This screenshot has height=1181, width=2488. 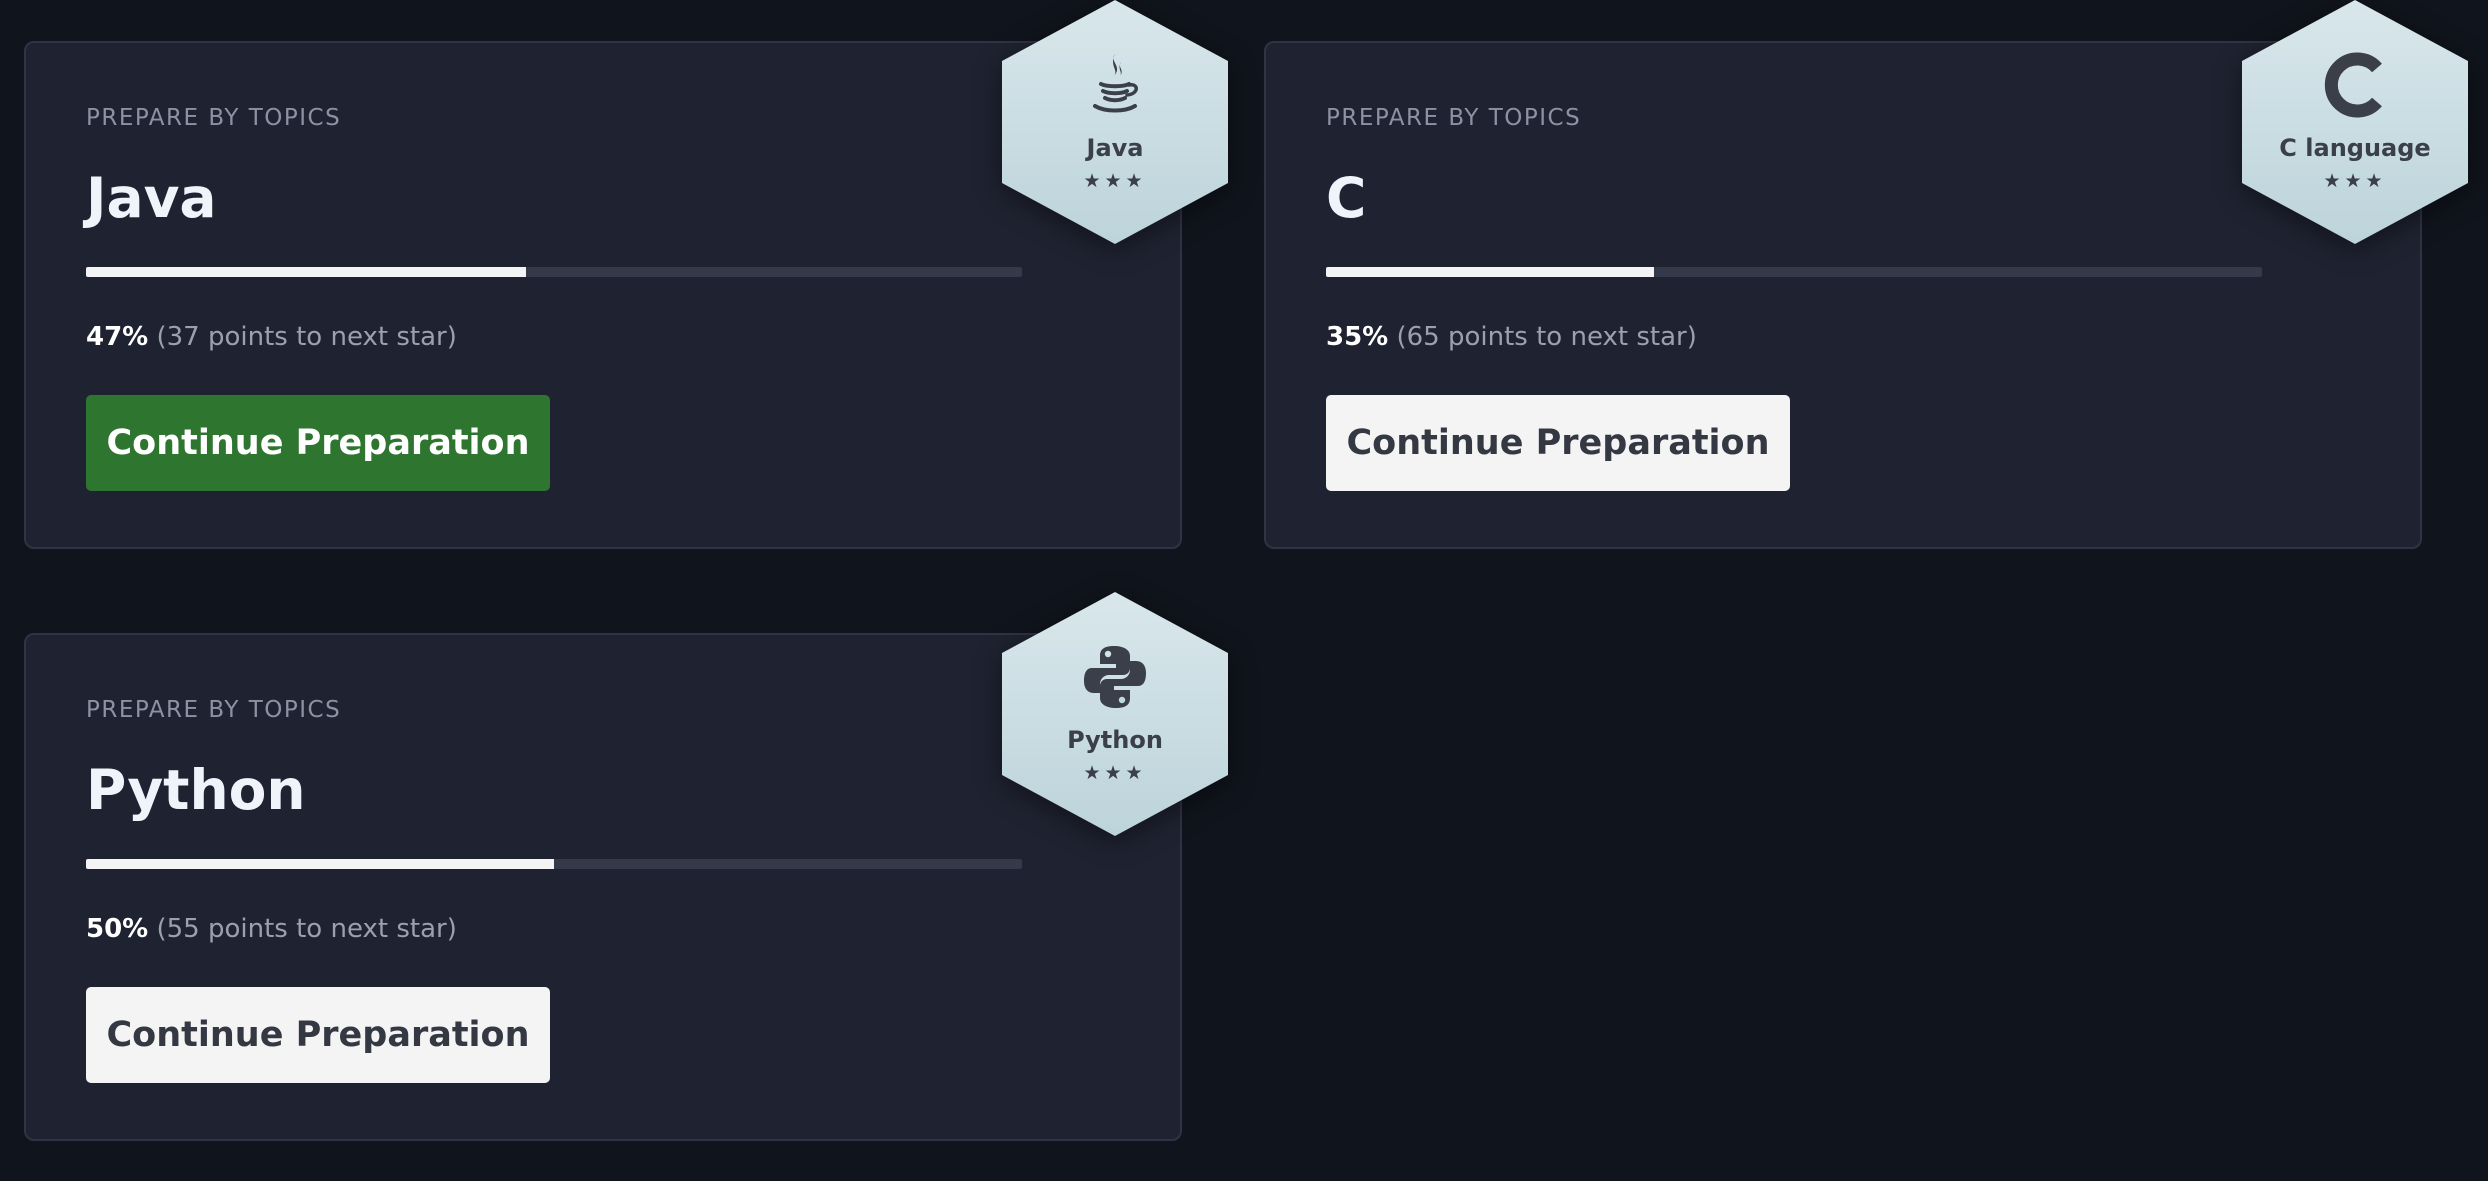 I want to click on c-letter-icon, so click(x=2353, y=85).